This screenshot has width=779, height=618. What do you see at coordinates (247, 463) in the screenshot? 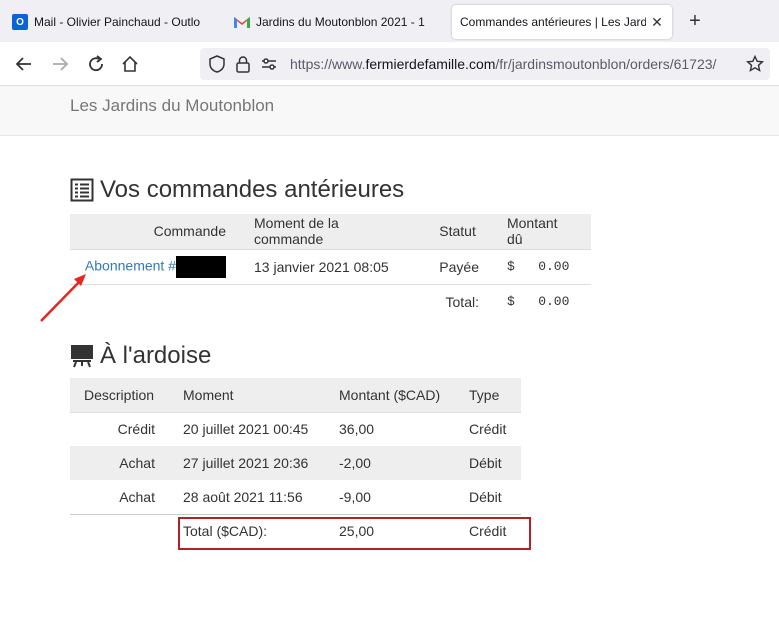
I see `row-moment: 27 juillet 2021 20:36` at bounding box center [247, 463].